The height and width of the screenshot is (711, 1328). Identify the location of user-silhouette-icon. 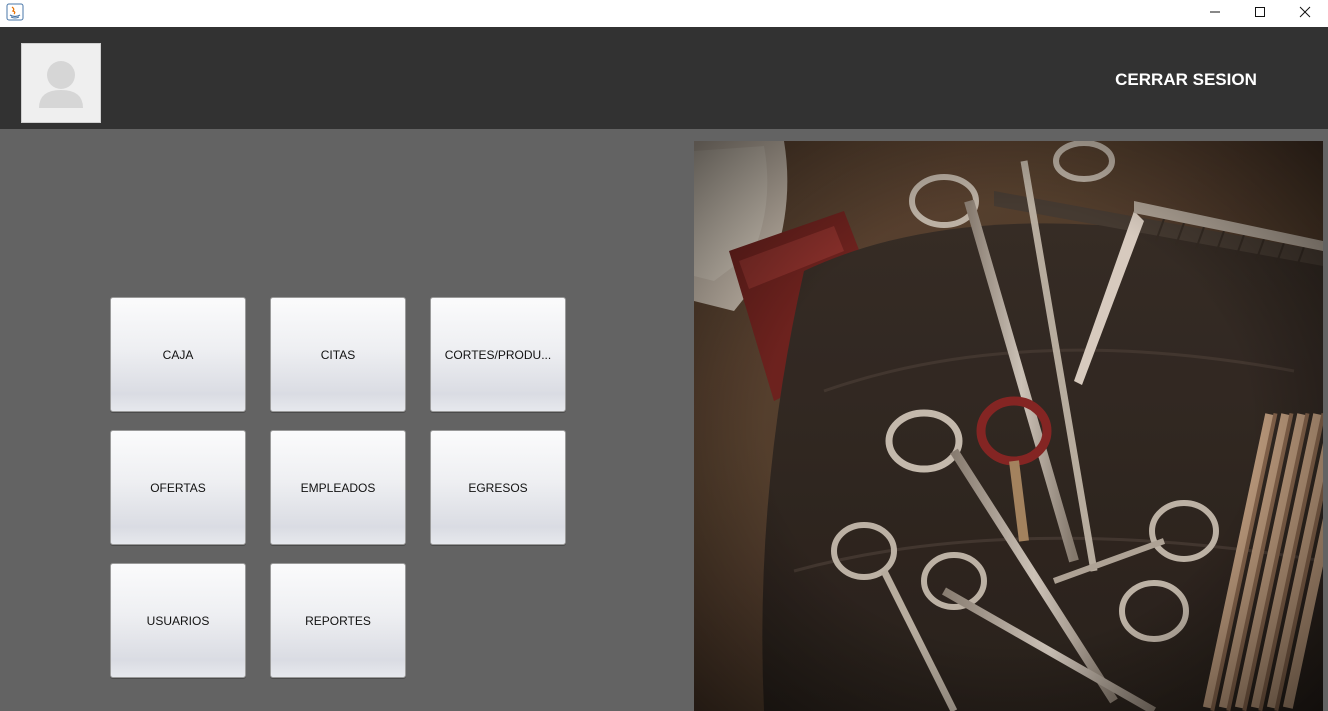
(61, 91).